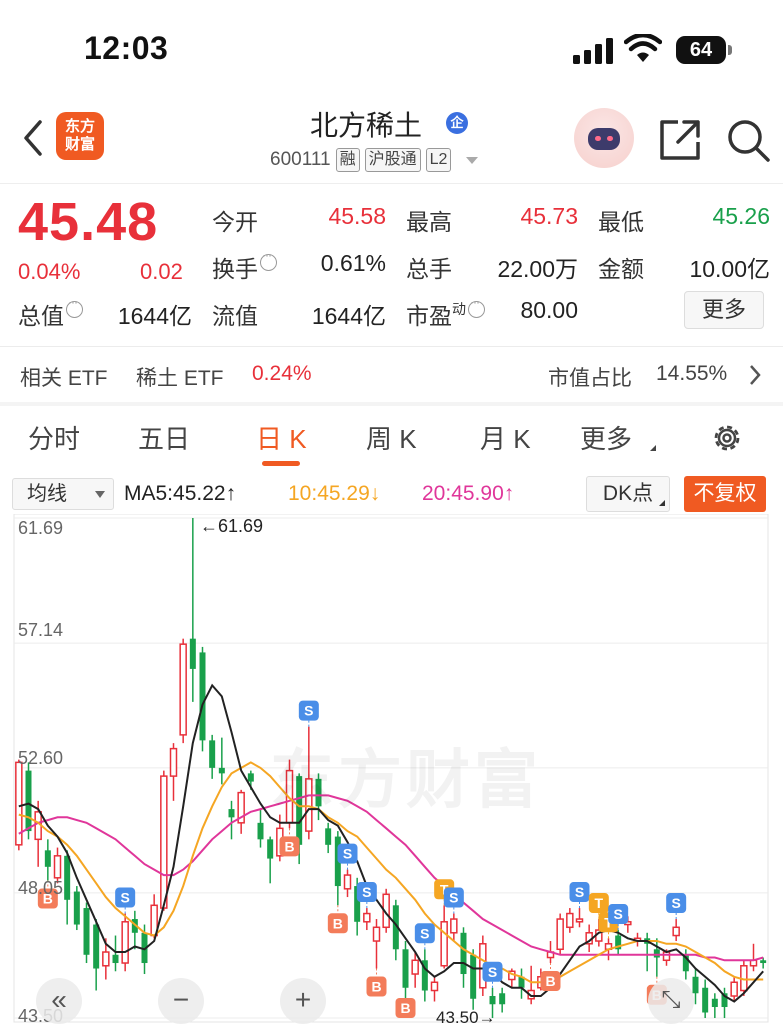 This screenshot has height=1024, width=783. Describe the element at coordinates (628, 494) in the screenshot. I see `dk-point-button: DK点` at that location.